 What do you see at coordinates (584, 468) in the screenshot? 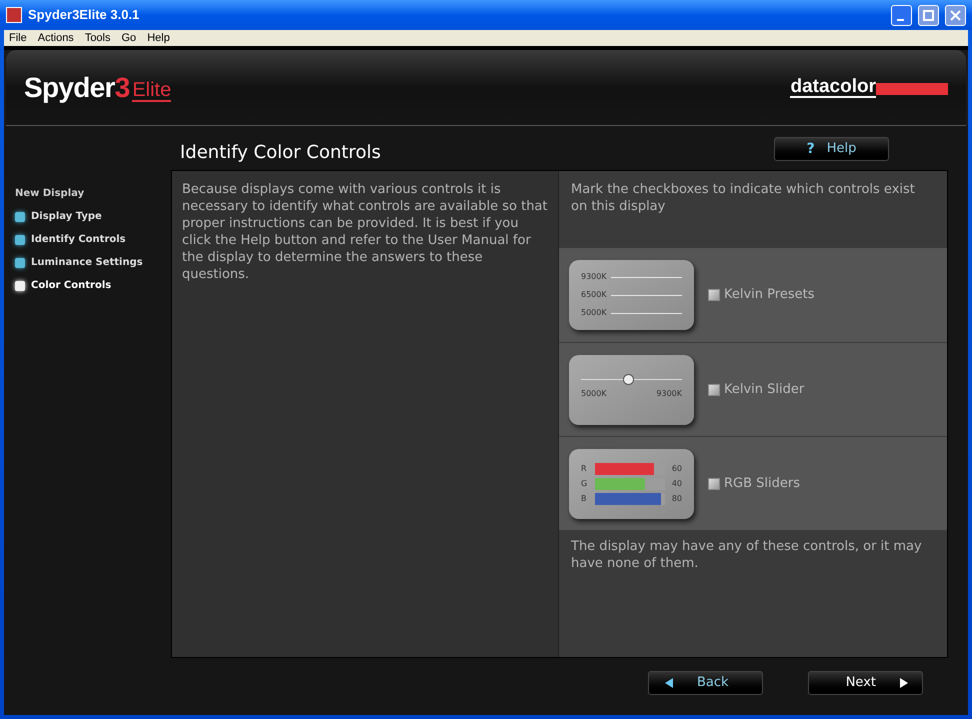
I see `channel-letter: R` at bounding box center [584, 468].